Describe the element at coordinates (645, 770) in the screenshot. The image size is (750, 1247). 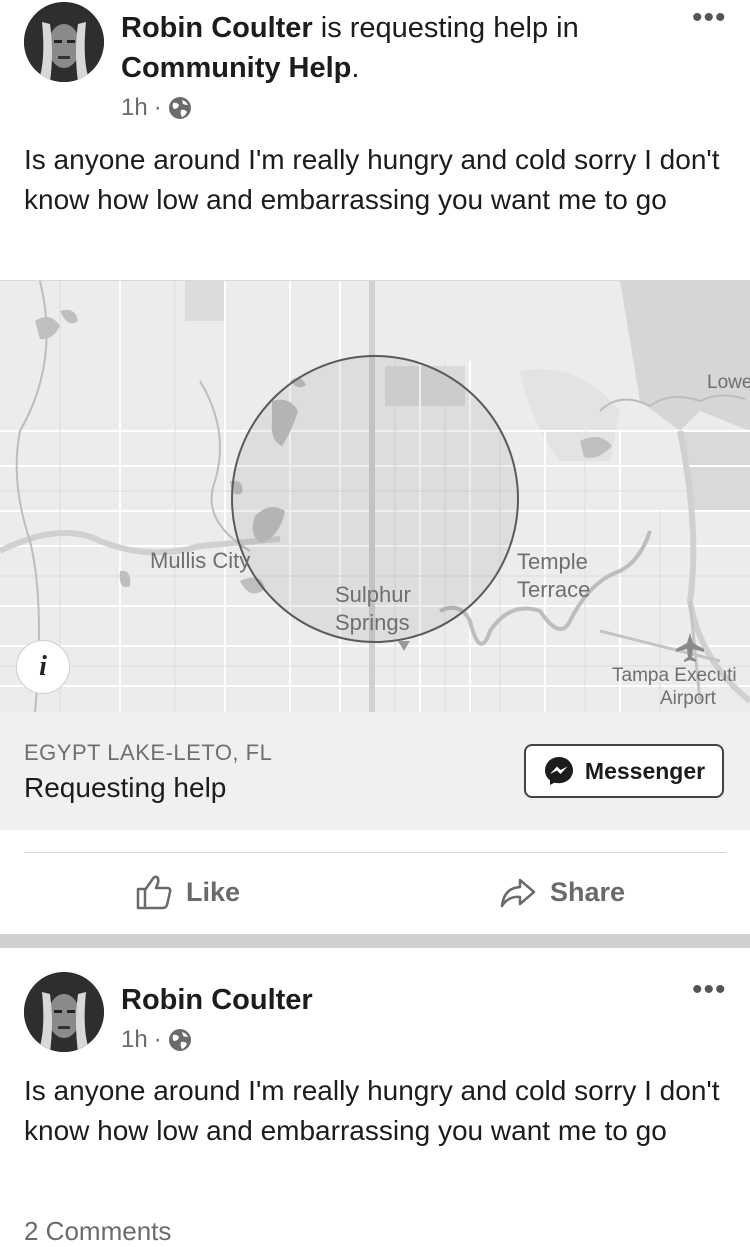
I see `messenger-label: Messenger` at that location.